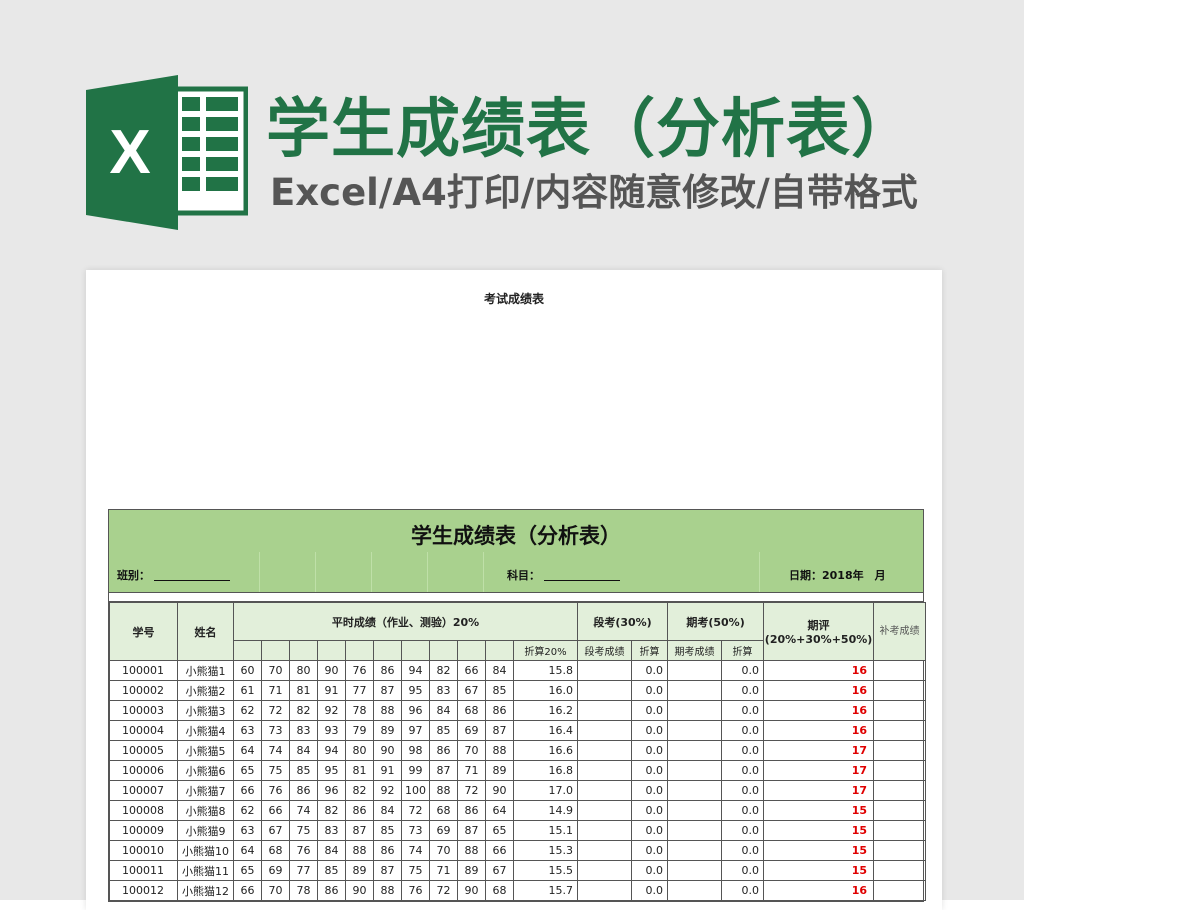  Describe the element at coordinates (545, 790) in the screenshot. I see `cell-regular-convert: 17.0` at that location.